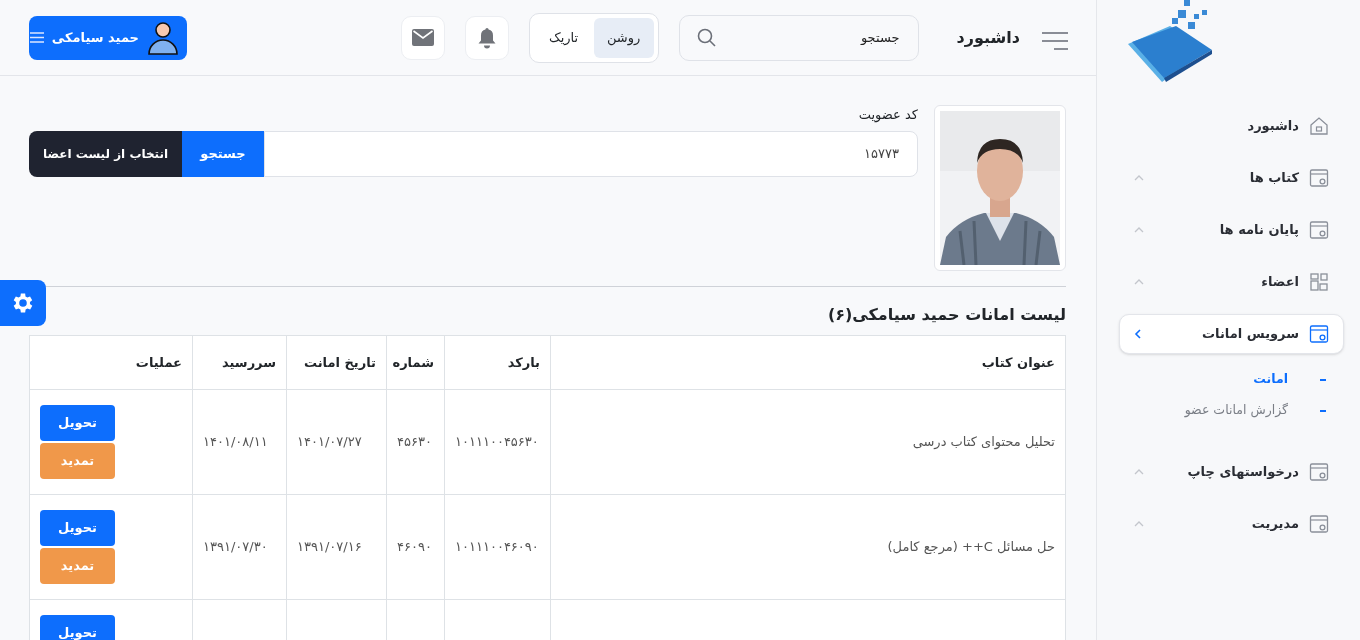  Describe the element at coordinates (414, 442) in the screenshot. I see `table-cell: ۴۵۶۳۰` at that location.